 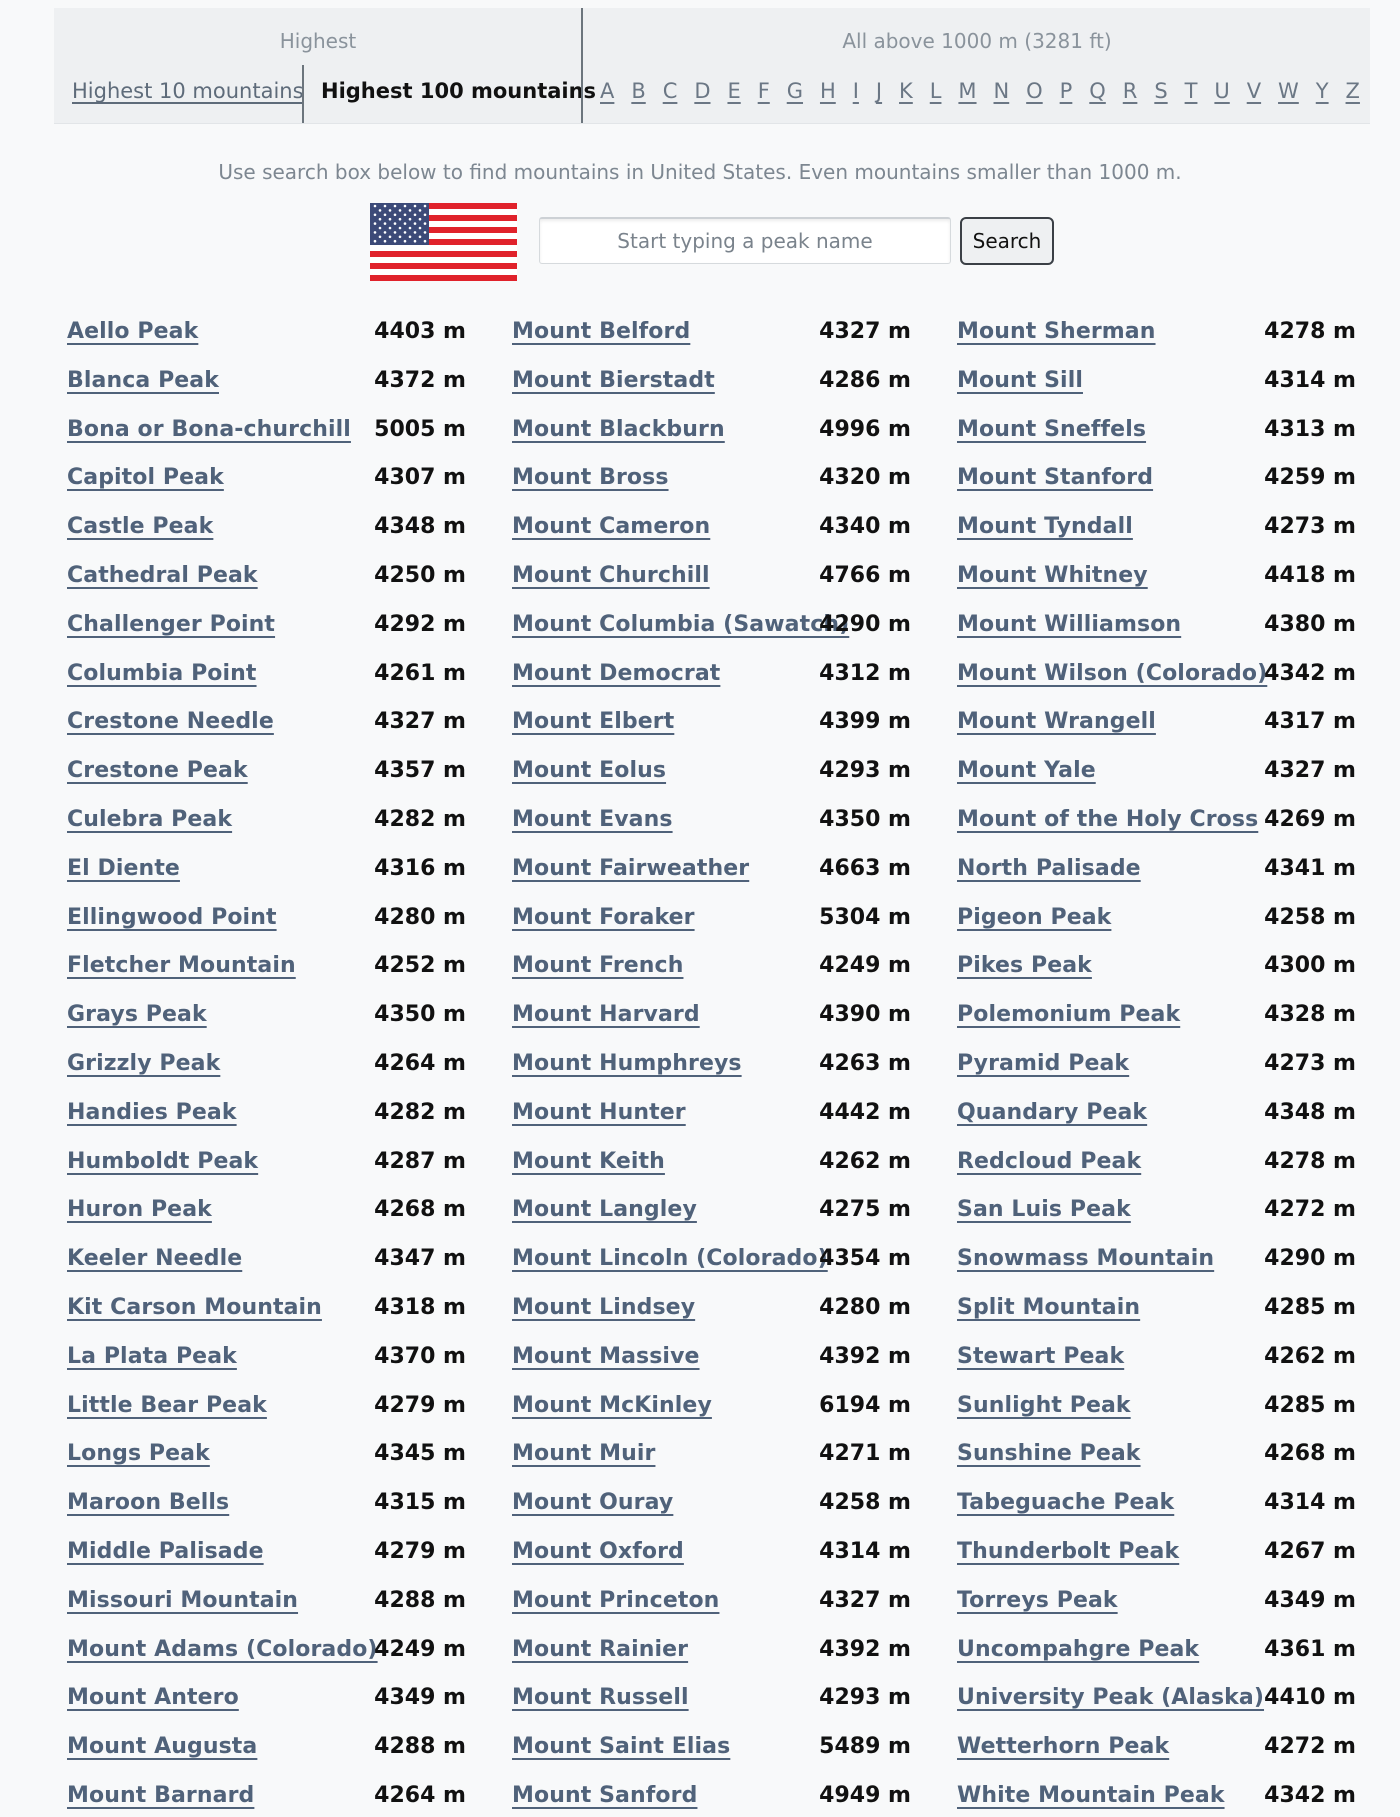 I want to click on peak-link: Sunlight Peak, so click(x=1044, y=1405).